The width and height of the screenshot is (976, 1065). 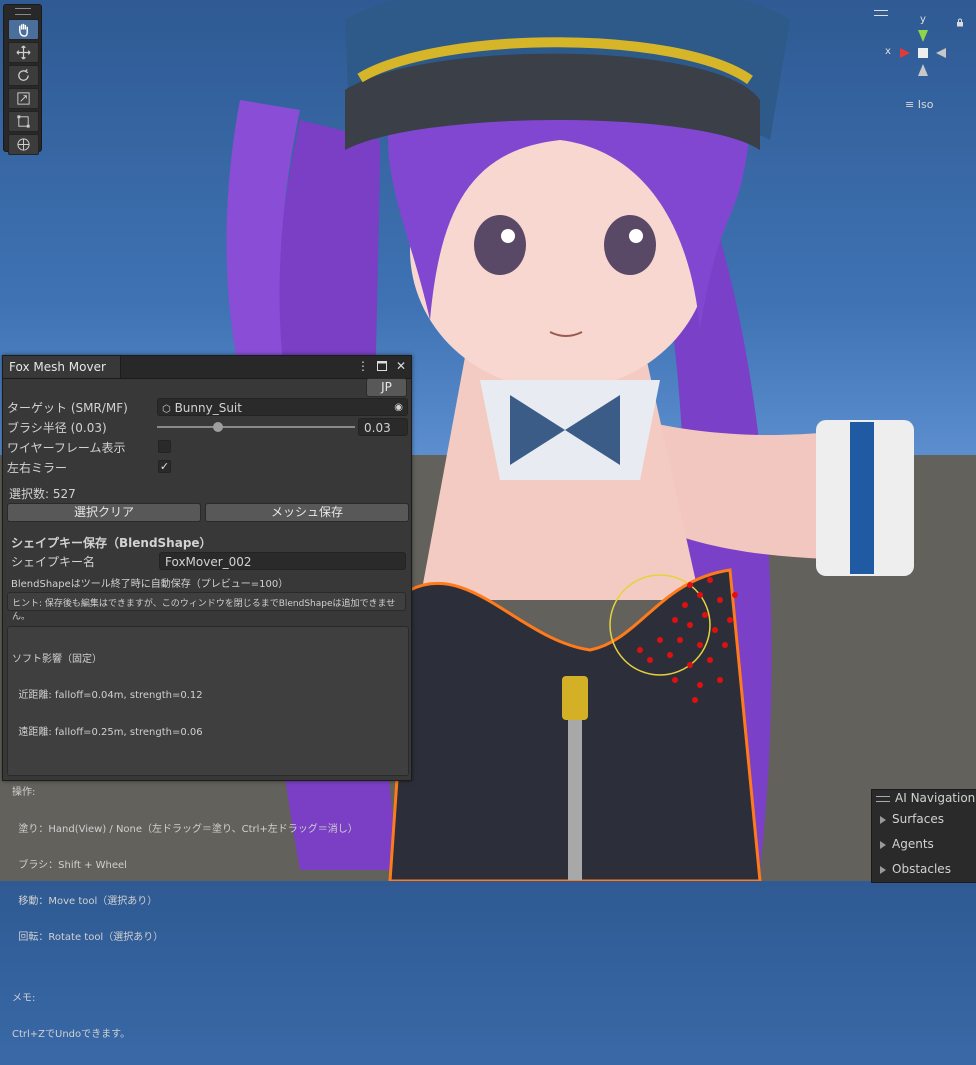 I want to click on rect-tool-button, so click(x=23, y=121).